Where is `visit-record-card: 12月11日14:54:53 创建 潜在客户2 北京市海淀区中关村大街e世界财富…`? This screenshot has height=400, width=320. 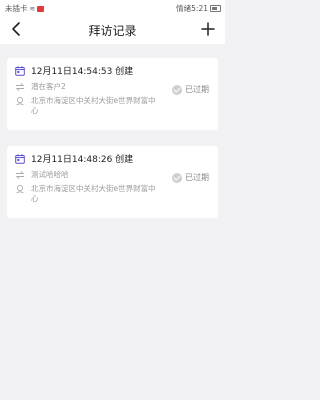
visit-record-card: 12月11日14:54:53 创建 潜在客户2 北京市海淀区中关村大街e世界财富… is located at coordinates (112, 94).